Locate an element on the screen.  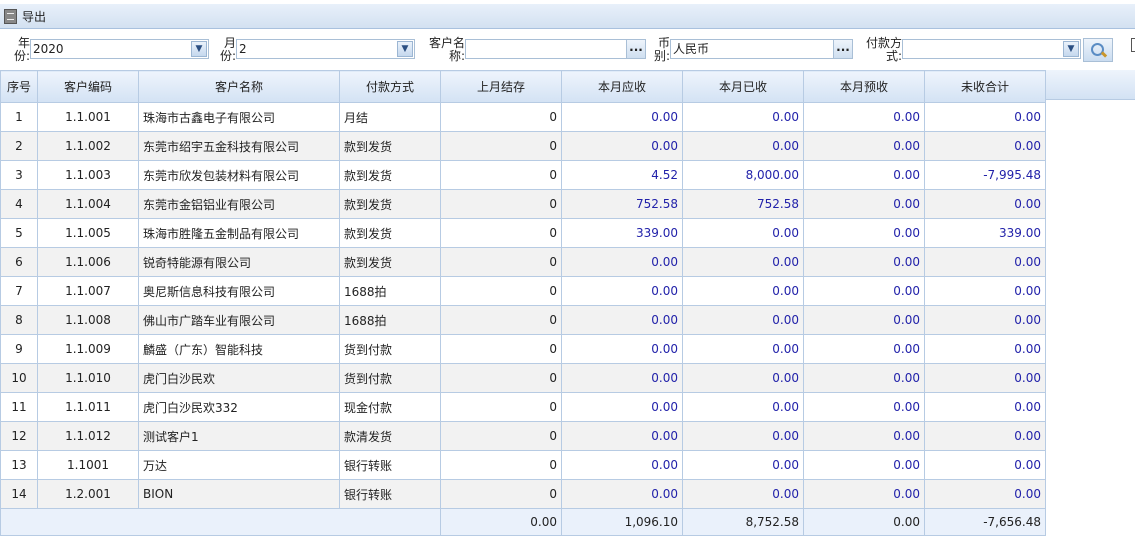
cell-6: 752.58 is located at coordinates (743, 204).